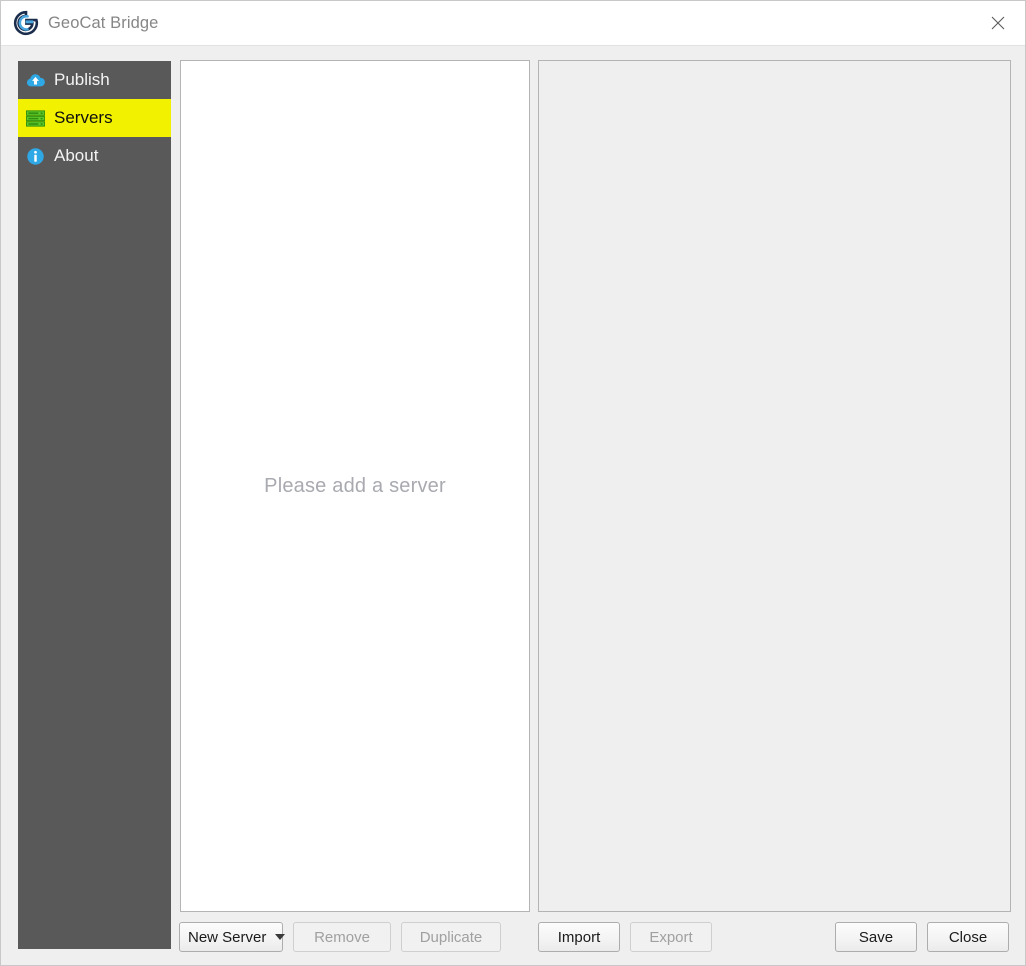 This screenshot has height=966, width=1026. What do you see at coordinates (876, 937) in the screenshot?
I see `save-button: Save` at bounding box center [876, 937].